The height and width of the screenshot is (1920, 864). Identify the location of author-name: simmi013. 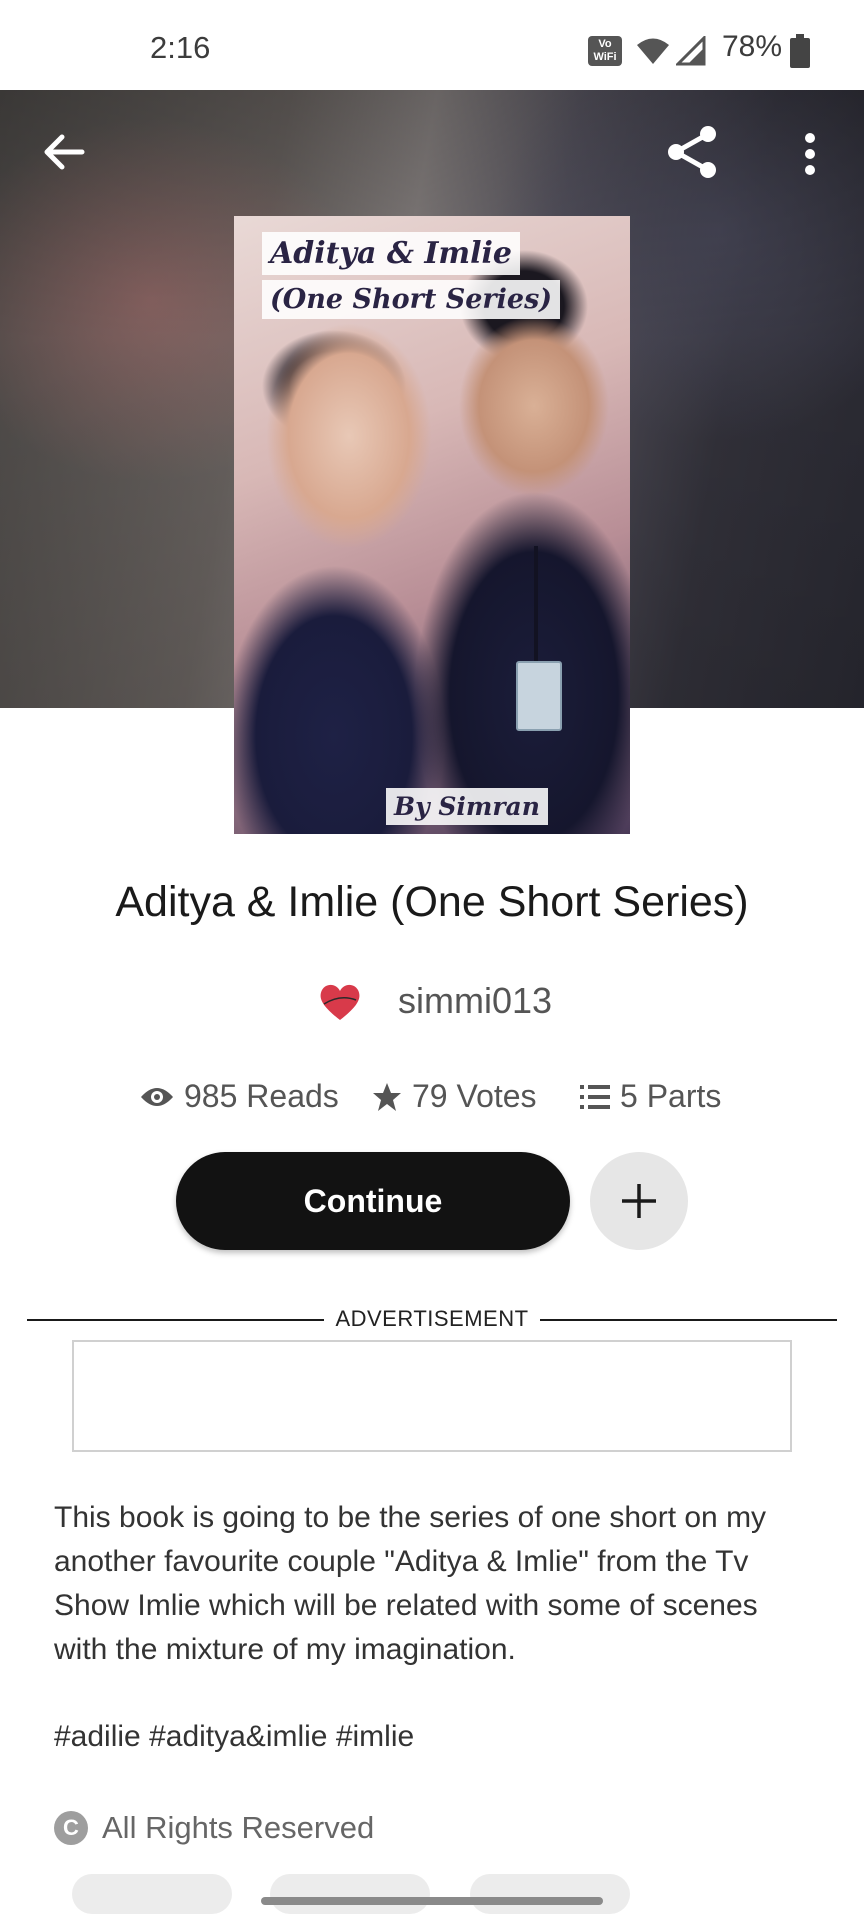
(475, 1001).